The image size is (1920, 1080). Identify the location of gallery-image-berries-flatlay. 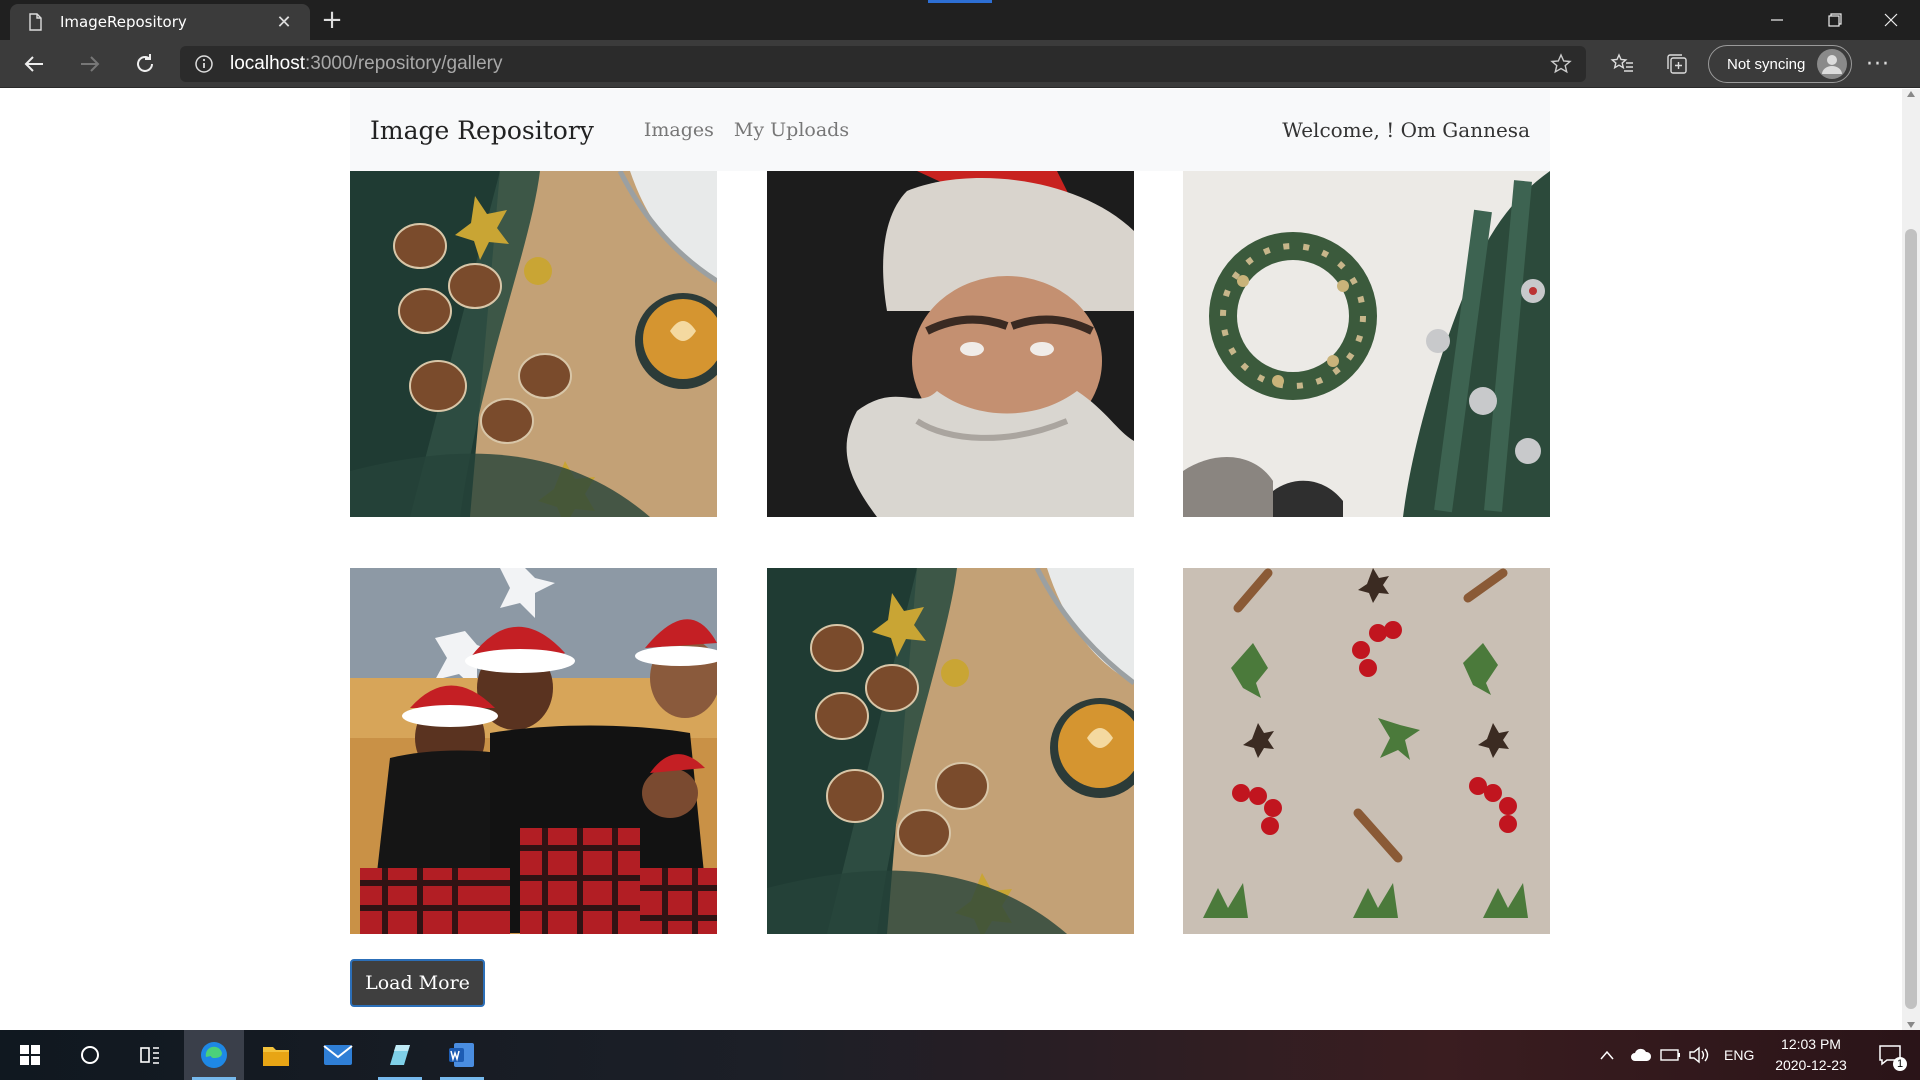
(1366, 751).